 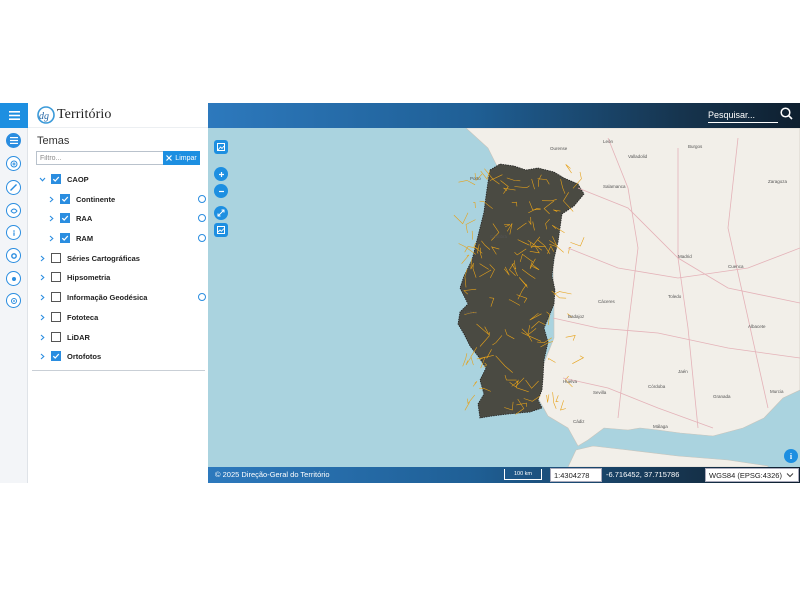 I want to click on layer-label: Continente, so click(x=96, y=199).